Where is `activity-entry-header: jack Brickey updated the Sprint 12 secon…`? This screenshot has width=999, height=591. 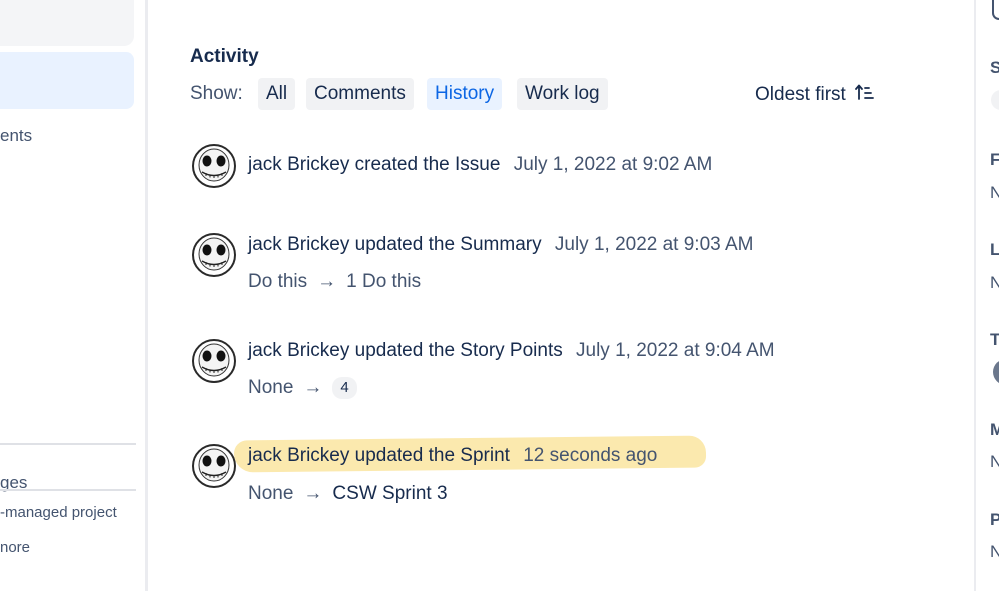
activity-entry-header: jack Brickey updated the Sprint 12 secon… is located at coordinates (452, 456).